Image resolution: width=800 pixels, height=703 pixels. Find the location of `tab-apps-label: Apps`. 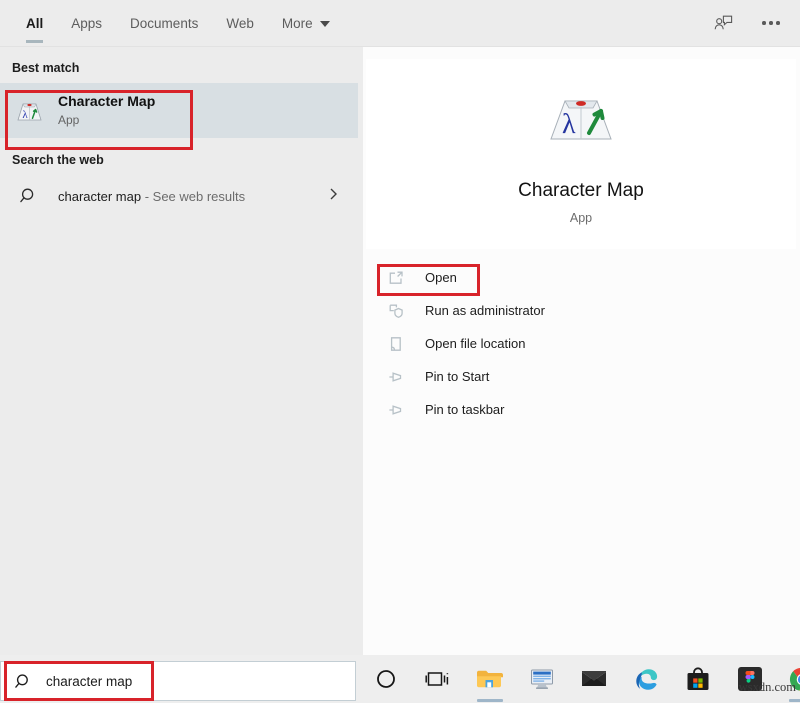

tab-apps-label: Apps is located at coordinates (87, 23).